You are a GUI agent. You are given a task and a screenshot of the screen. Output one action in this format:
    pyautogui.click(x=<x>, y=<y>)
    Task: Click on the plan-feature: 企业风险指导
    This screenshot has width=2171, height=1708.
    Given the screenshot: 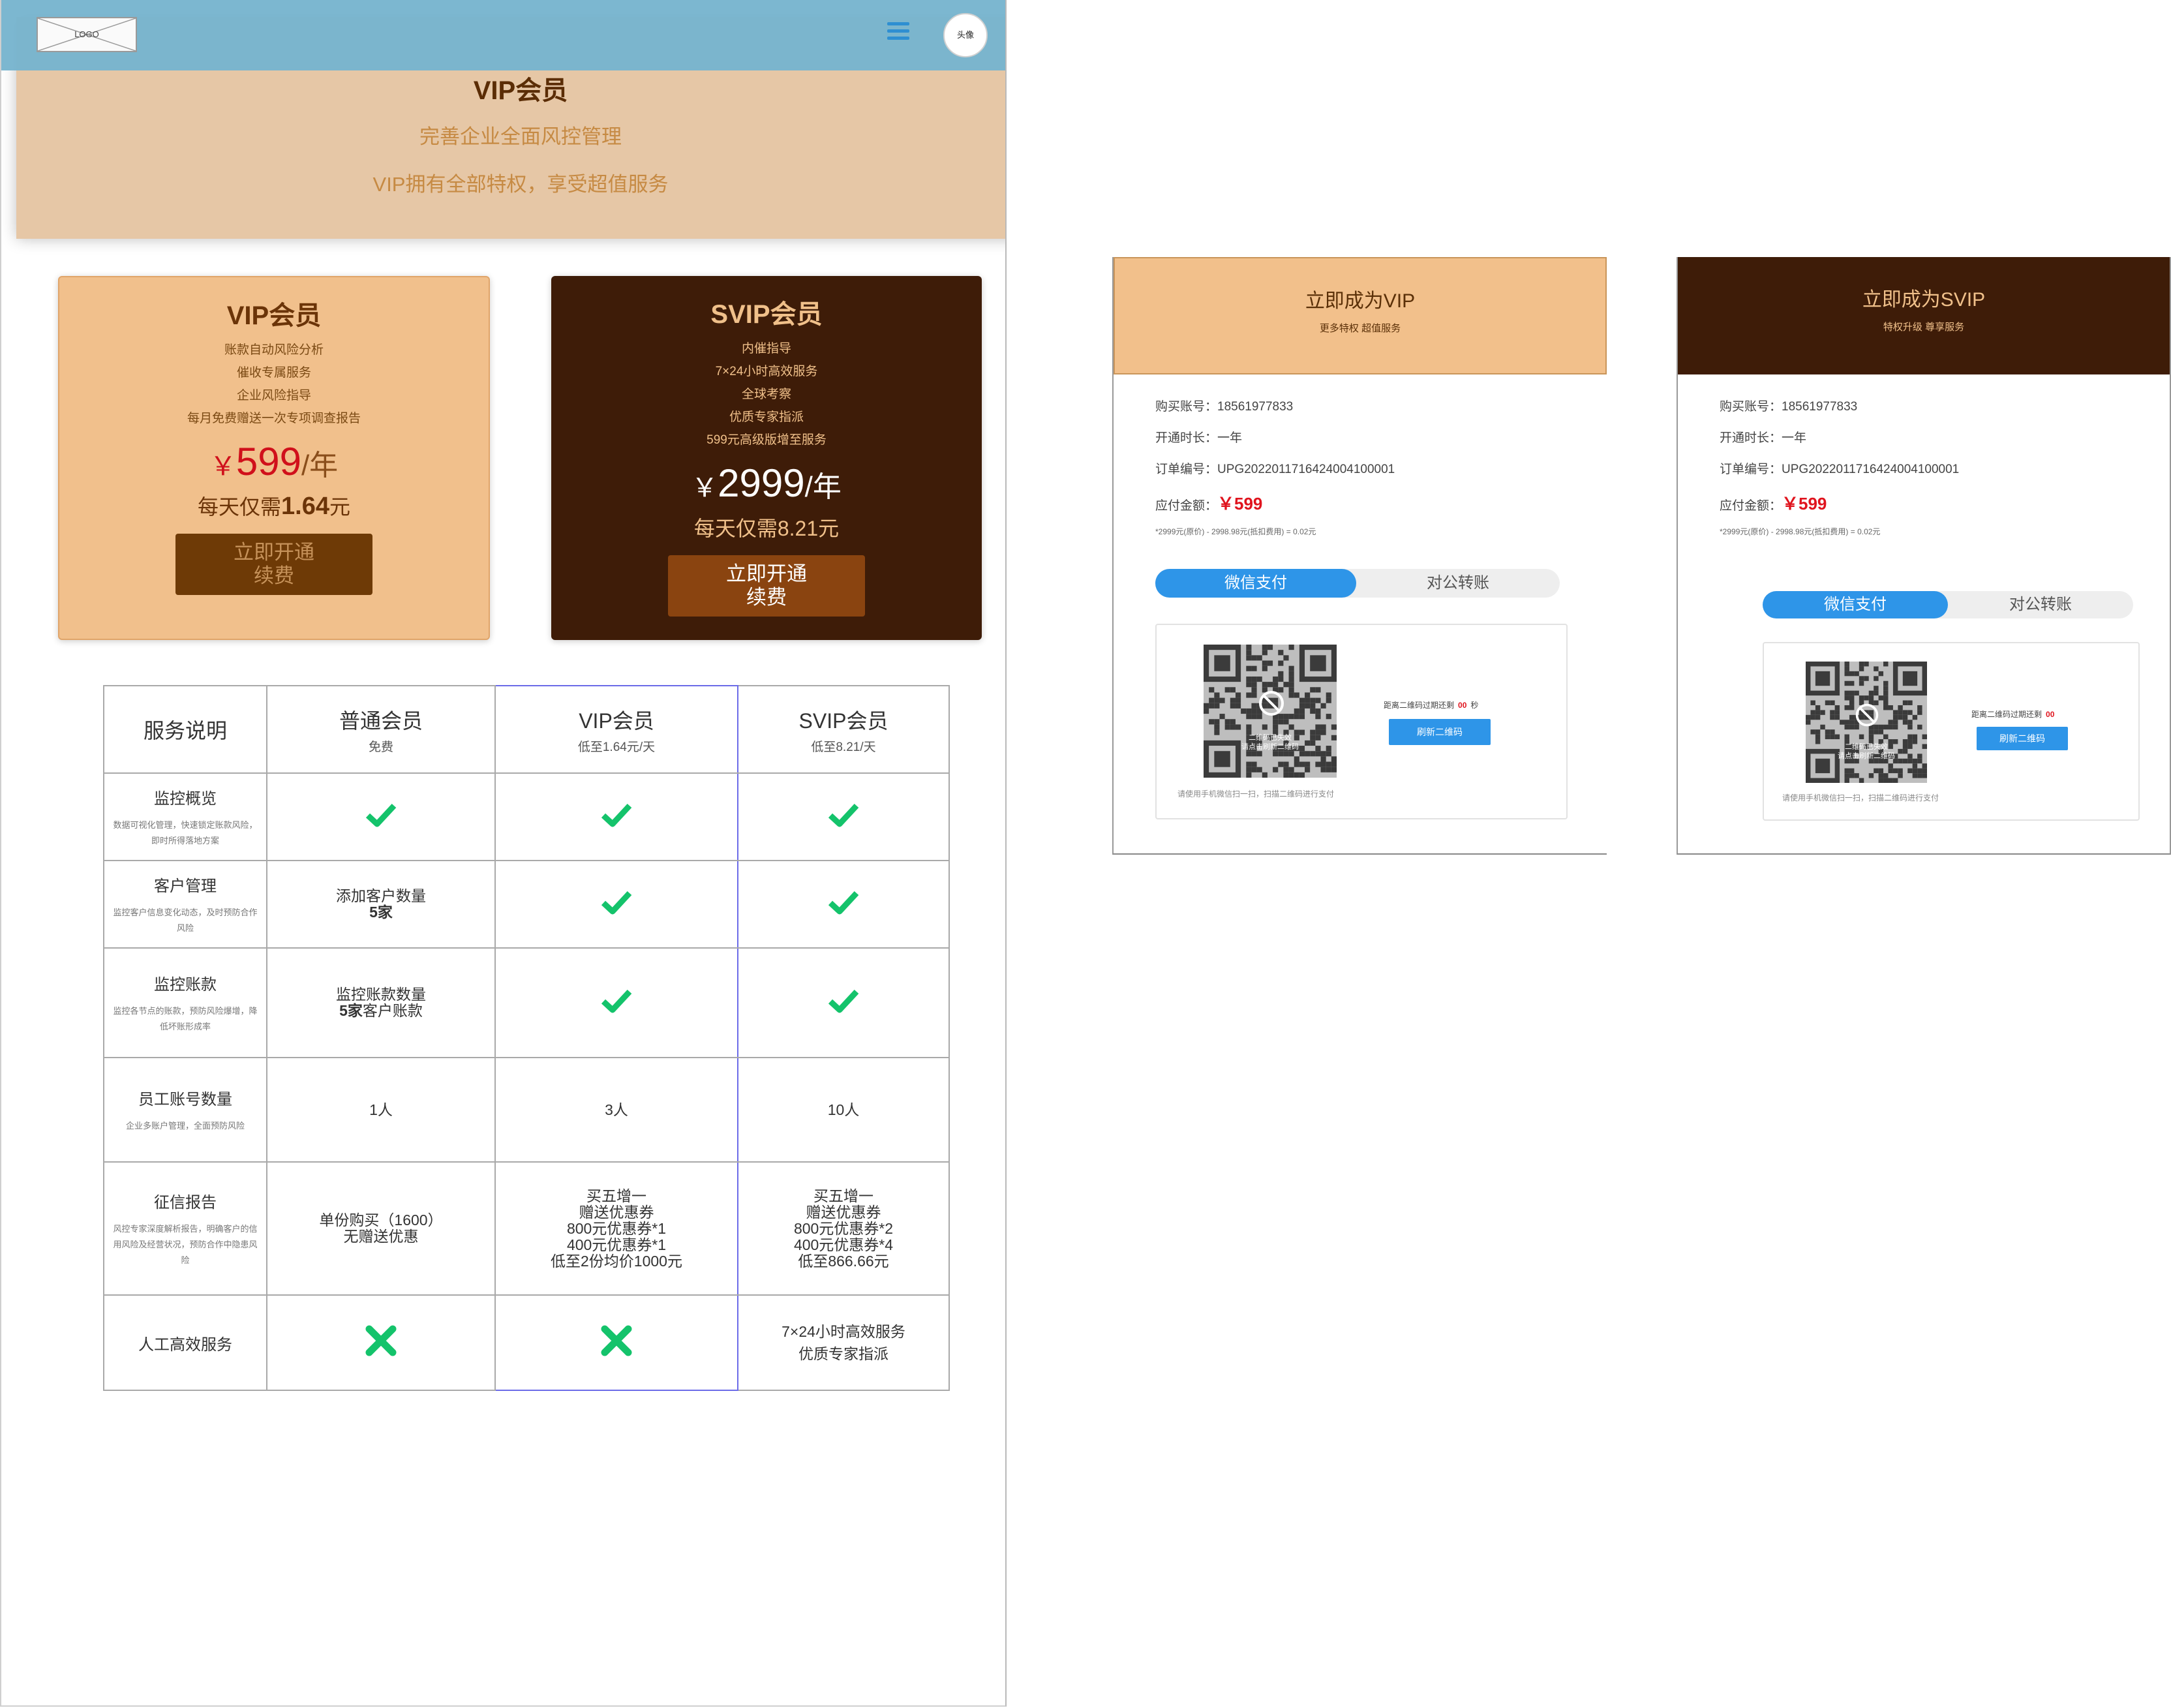 What is the action you would take?
    pyautogui.click(x=273, y=396)
    